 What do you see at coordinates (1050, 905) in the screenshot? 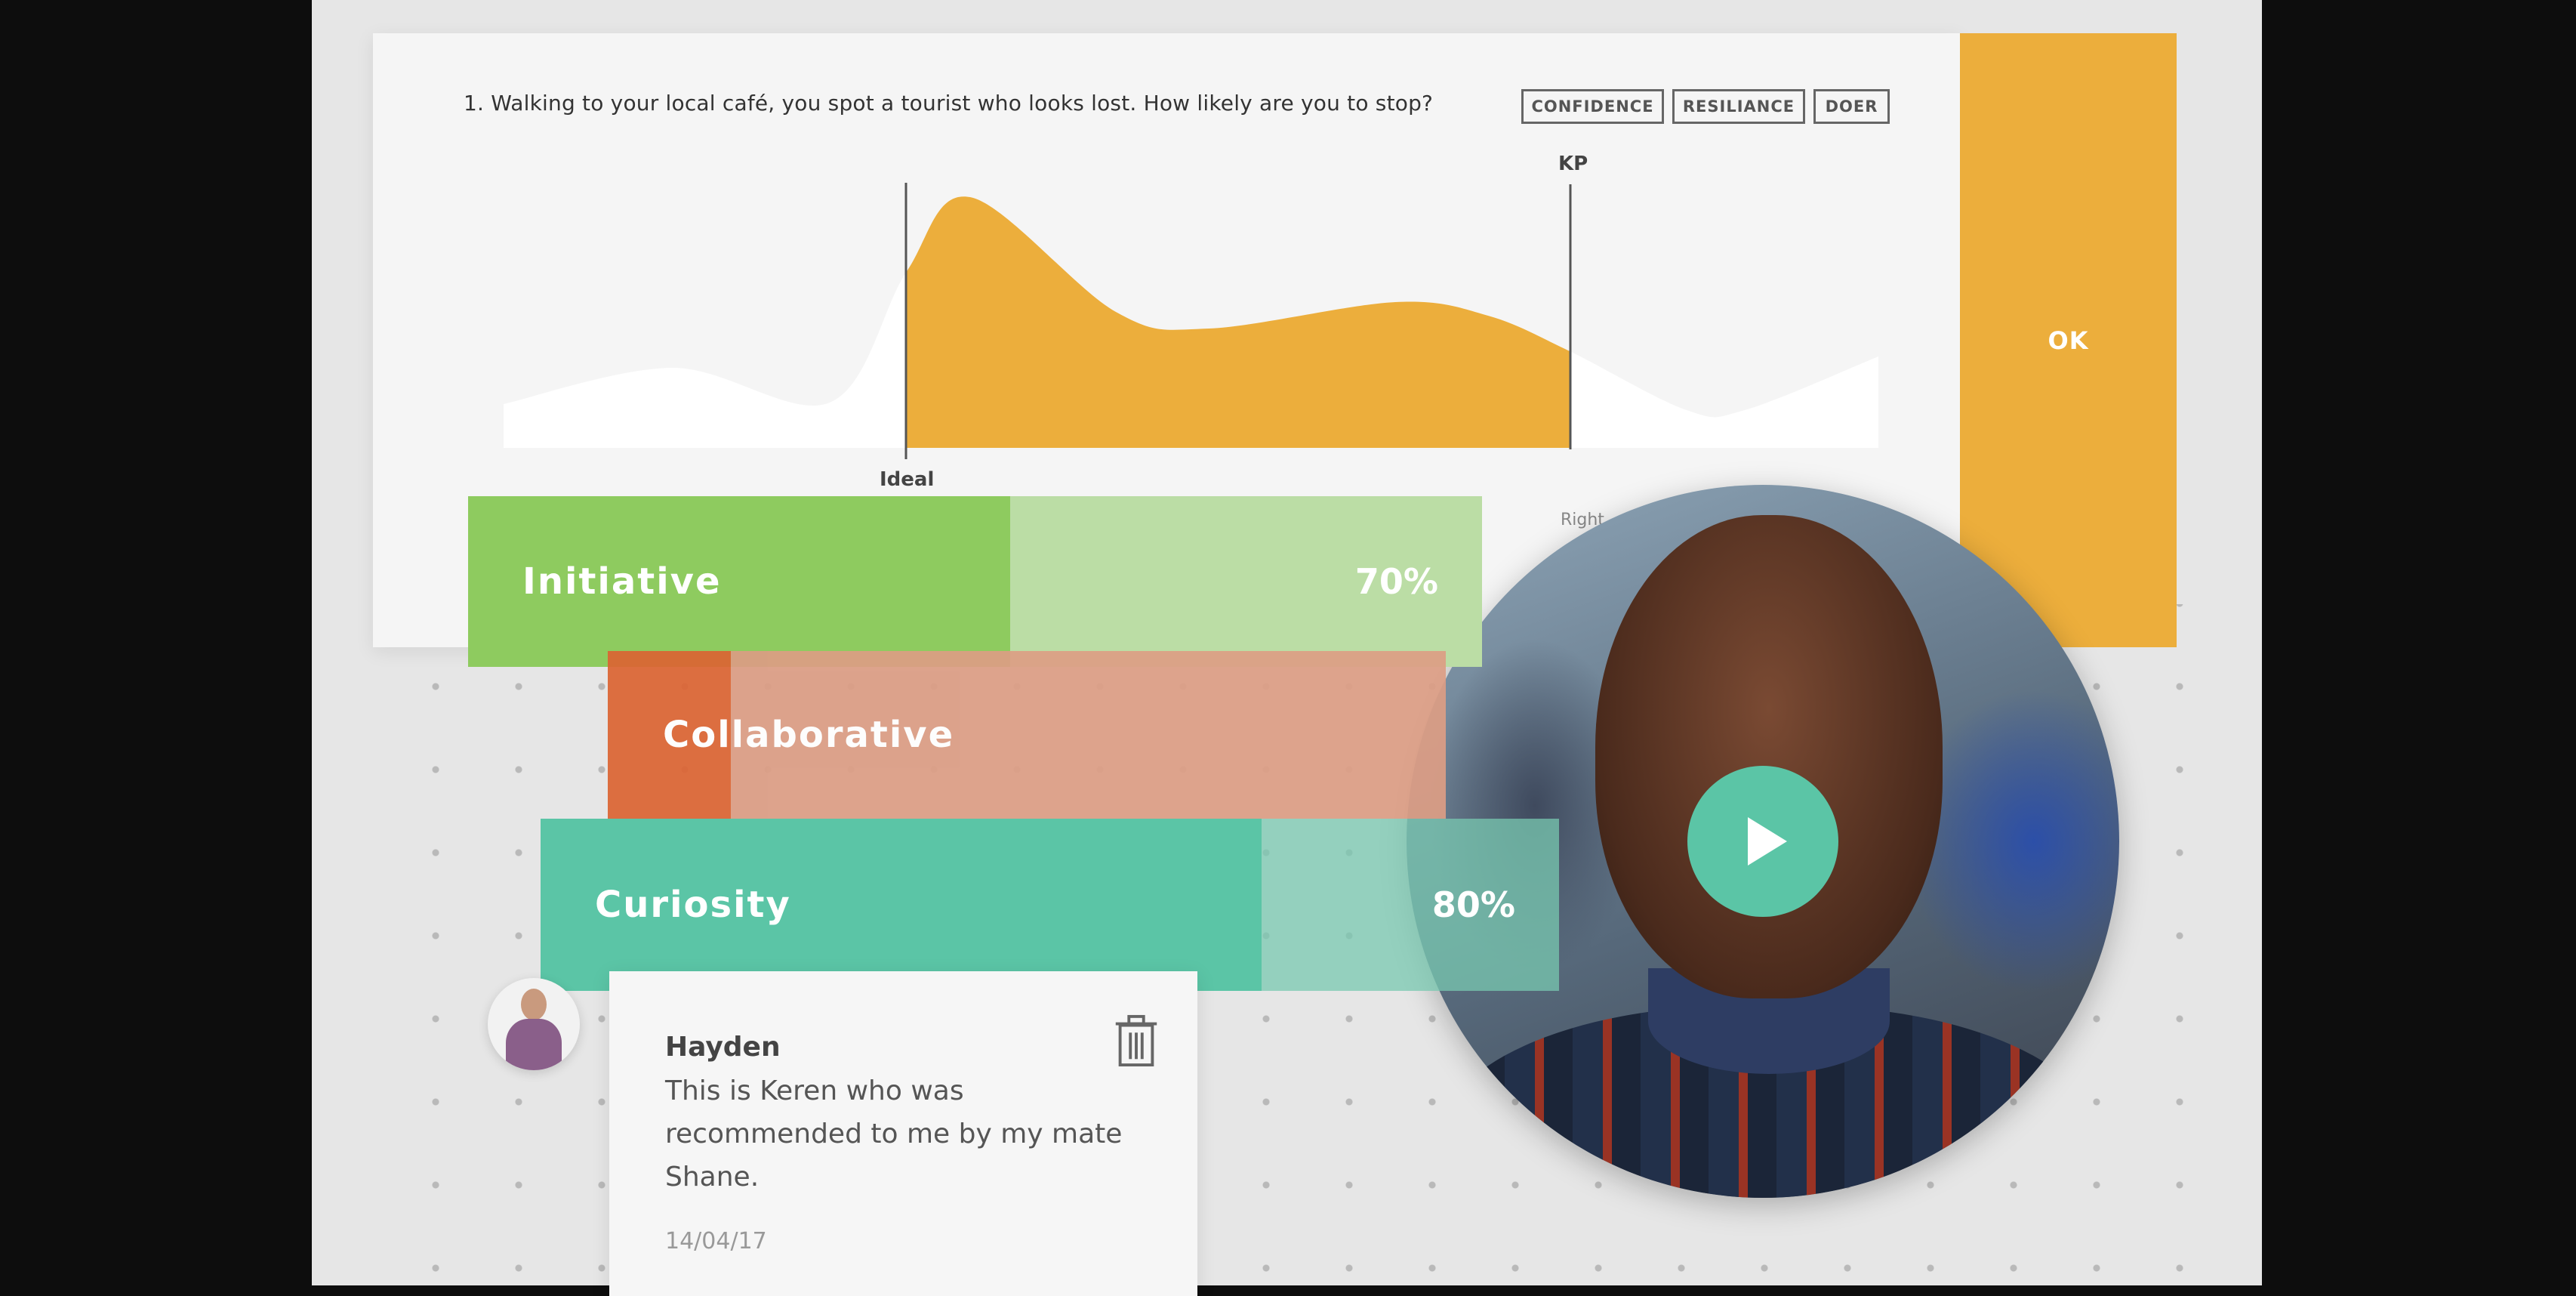
I see `trait-bar-curiosity: Curiosity 80%` at bounding box center [1050, 905].